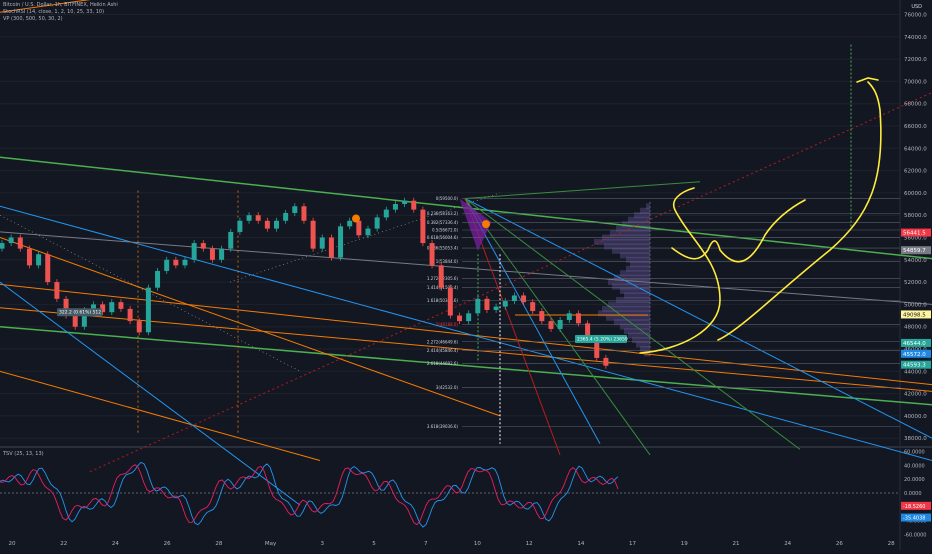 The height and width of the screenshot is (554, 932). What do you see at coordinates (915, 15) in the screenshot?
I see `price-tick-76000: 76000.0` at bounding box center [915, 15].